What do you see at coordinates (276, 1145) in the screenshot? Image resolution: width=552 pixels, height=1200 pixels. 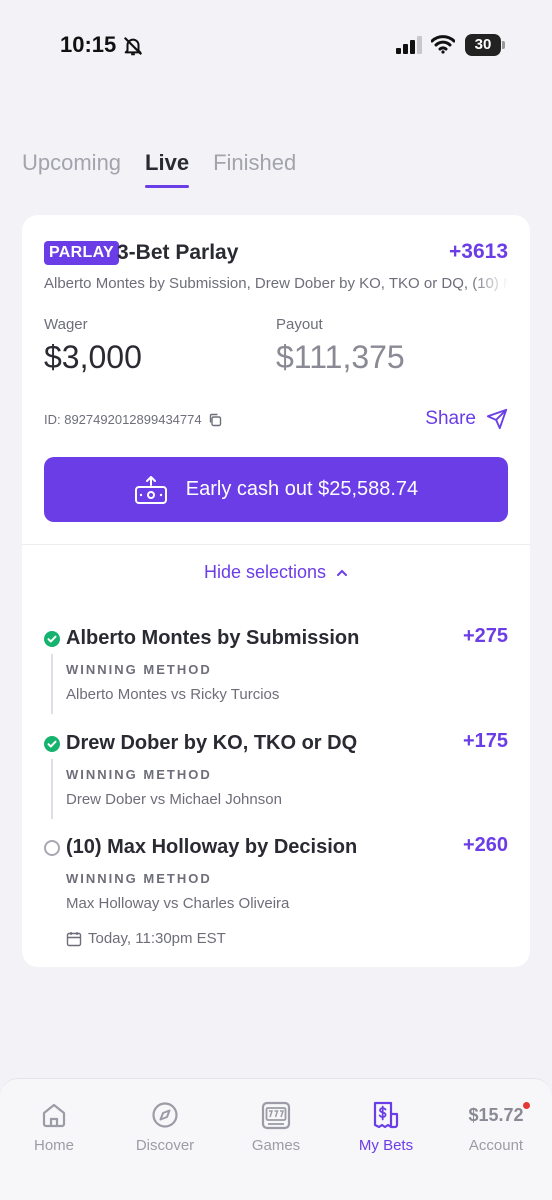 I see `nav-games-label: Games` at bounding box center [276, 1145].